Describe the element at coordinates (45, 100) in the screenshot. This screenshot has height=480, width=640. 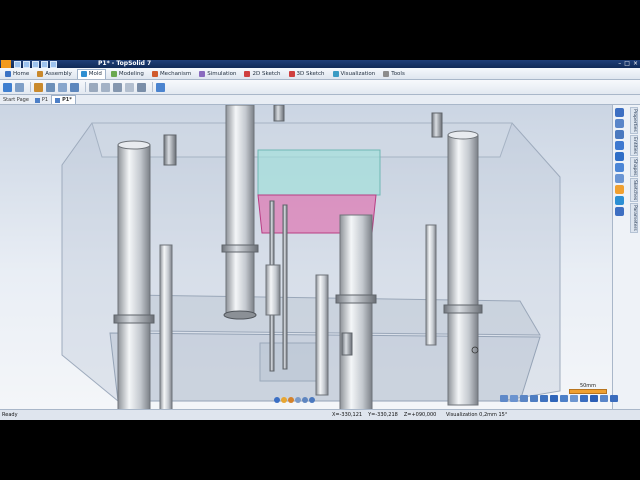
I see `doc-tab-label: P1` at that location.